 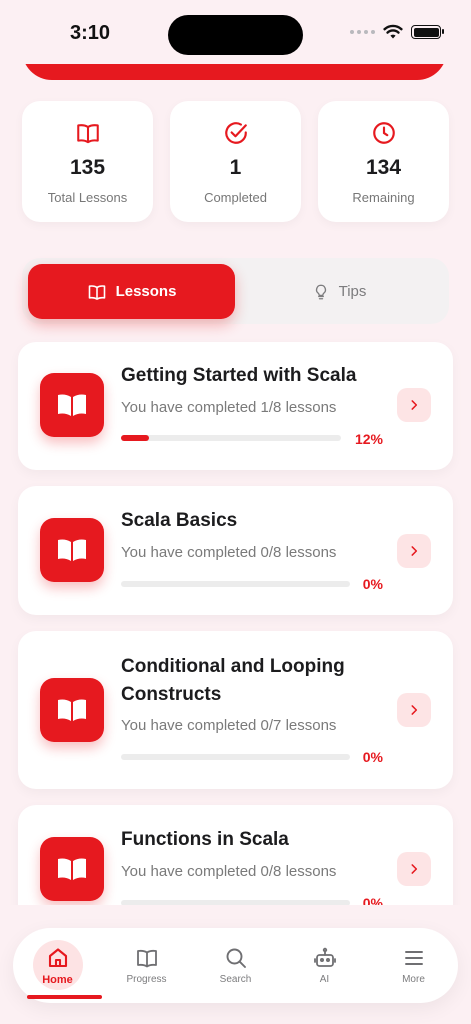 I want to click on stat-label: Completed, so click(x=235, y=197).